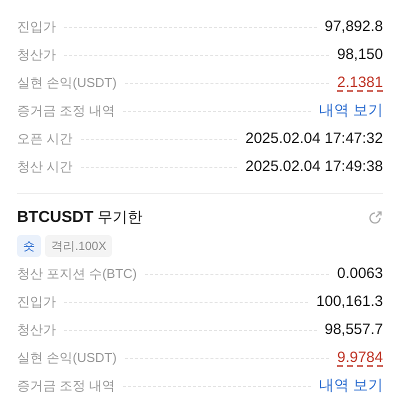 The width and height of the screenshot is (400, 400). I want to click on symbol-title: BTCUSDT, so click(55, 218).